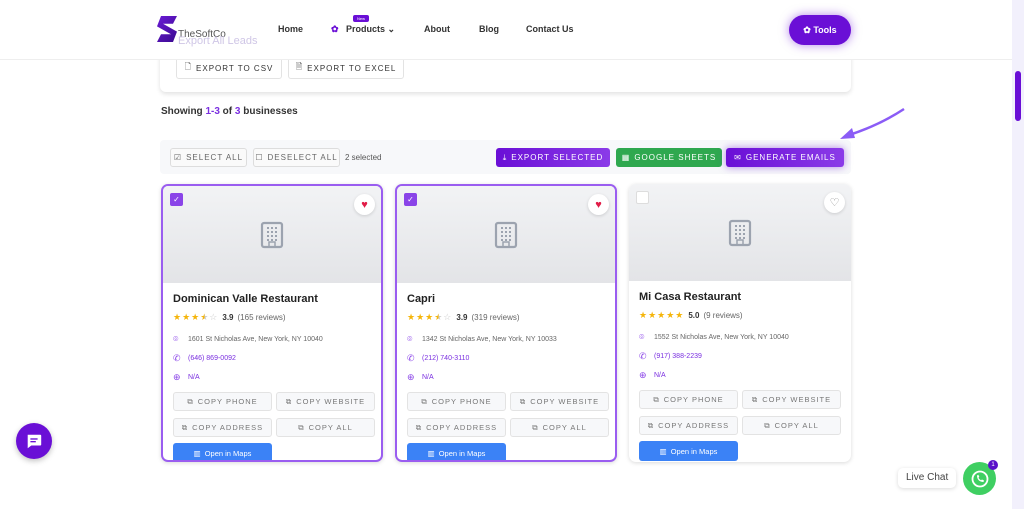 Image resolution: width=1024 pixels, height=509 pixels. I want to click on check-square-icon: ☑, so click(178, 157).